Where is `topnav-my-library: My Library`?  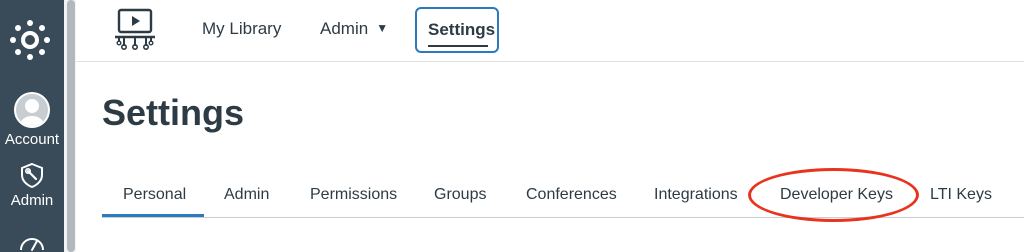
topnav-my-library: My Library is located at coordinates (241, 29).